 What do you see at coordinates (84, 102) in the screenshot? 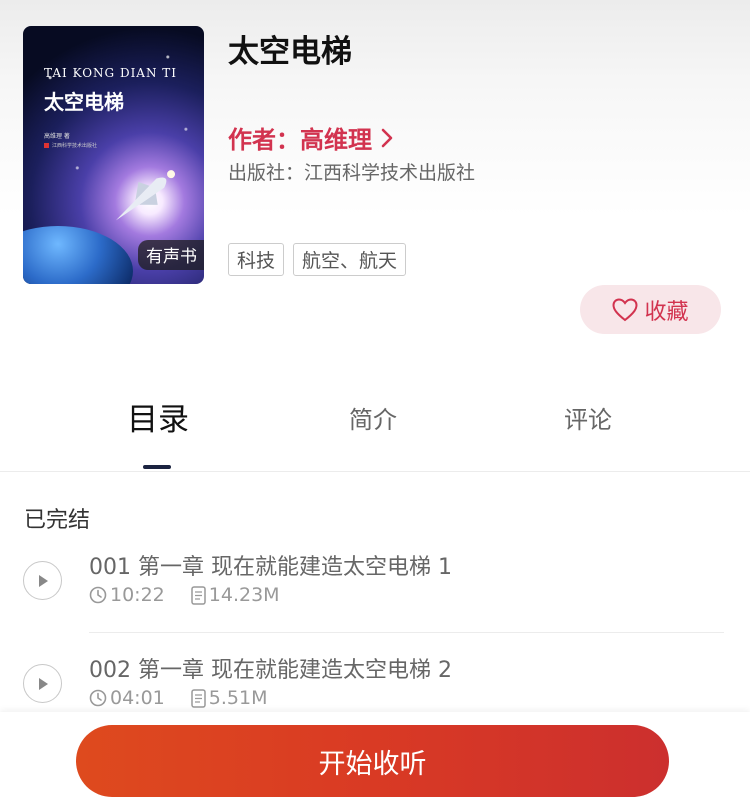
I see `cover-chinese-title: 太空电梯` at bounding box center [84, 102].